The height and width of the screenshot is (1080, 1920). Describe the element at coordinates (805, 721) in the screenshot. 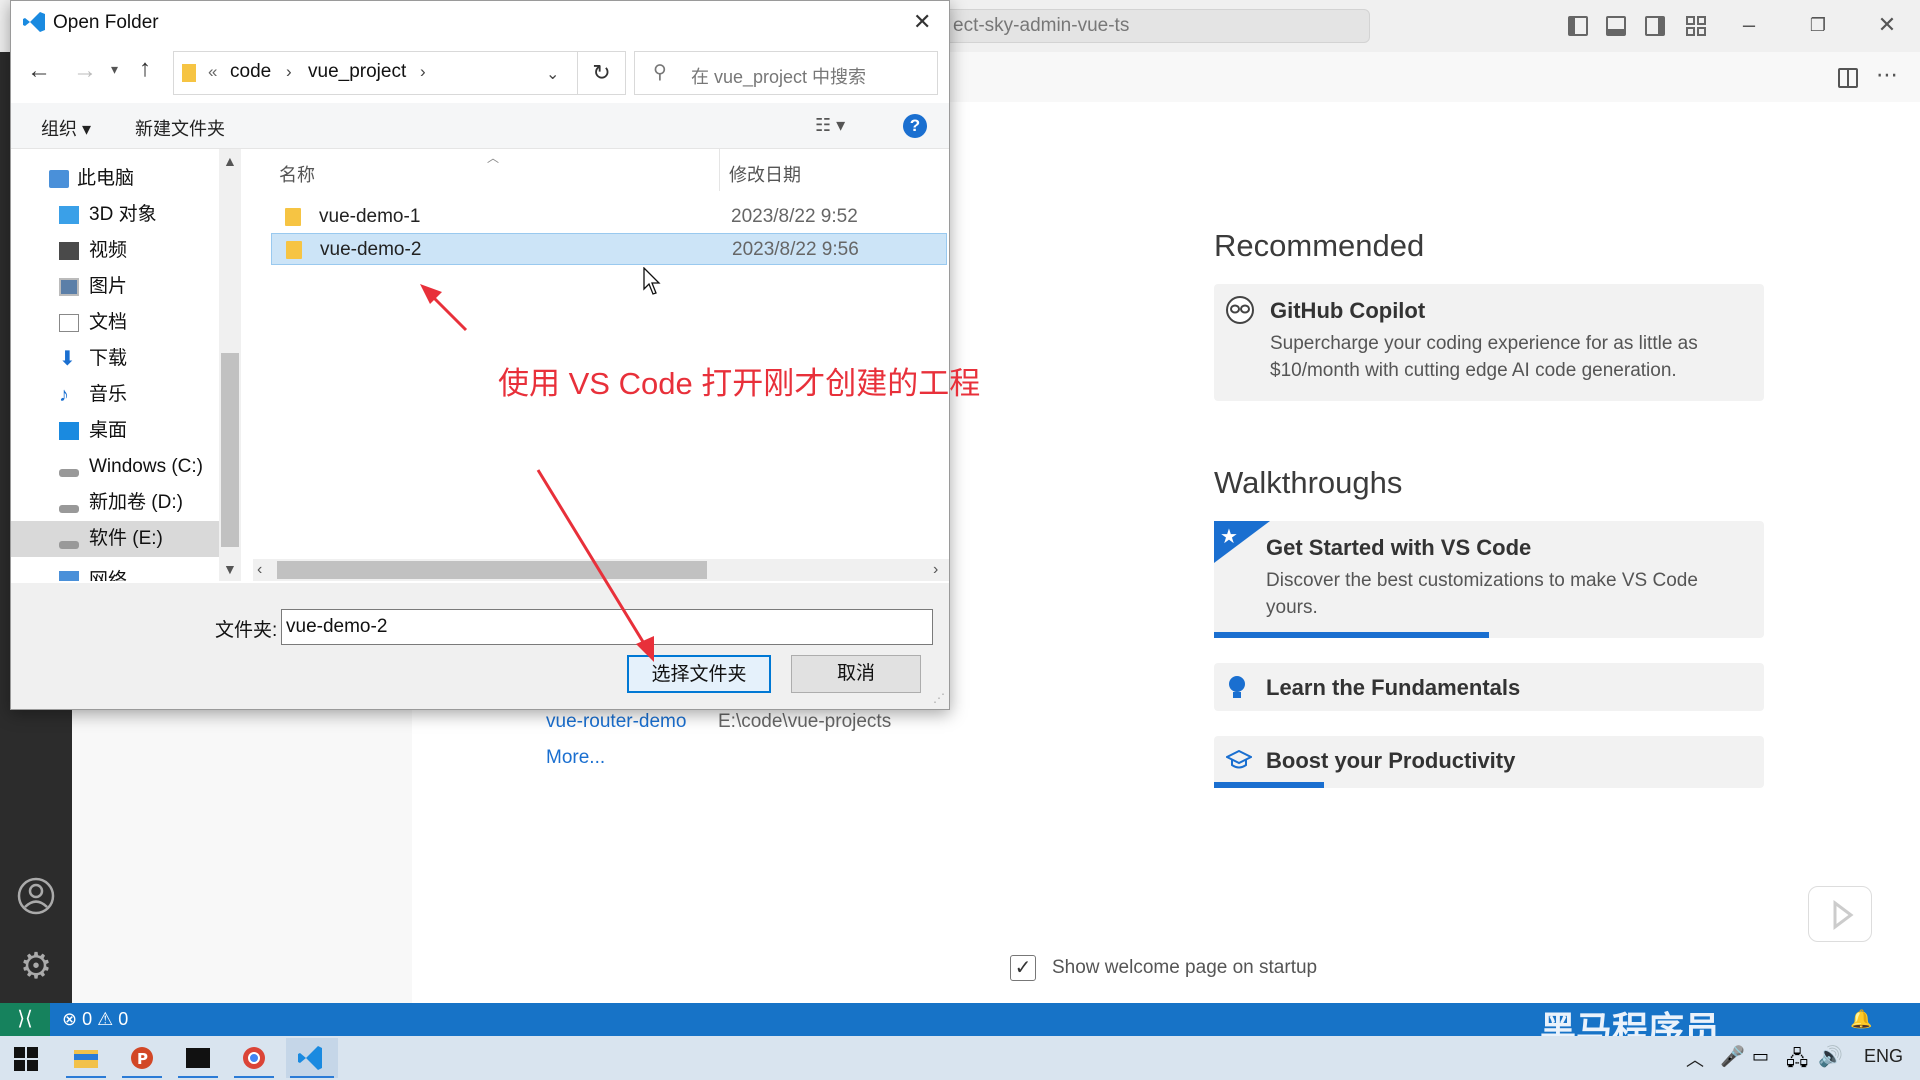

I see `recent-project-path: E:\code\vue-projects` at that location.